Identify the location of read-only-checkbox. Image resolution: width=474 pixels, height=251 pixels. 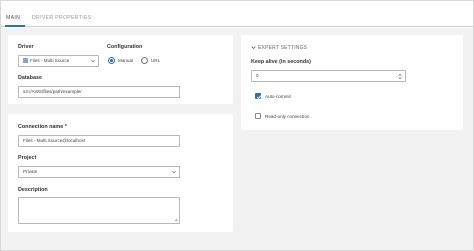
(258, 116).